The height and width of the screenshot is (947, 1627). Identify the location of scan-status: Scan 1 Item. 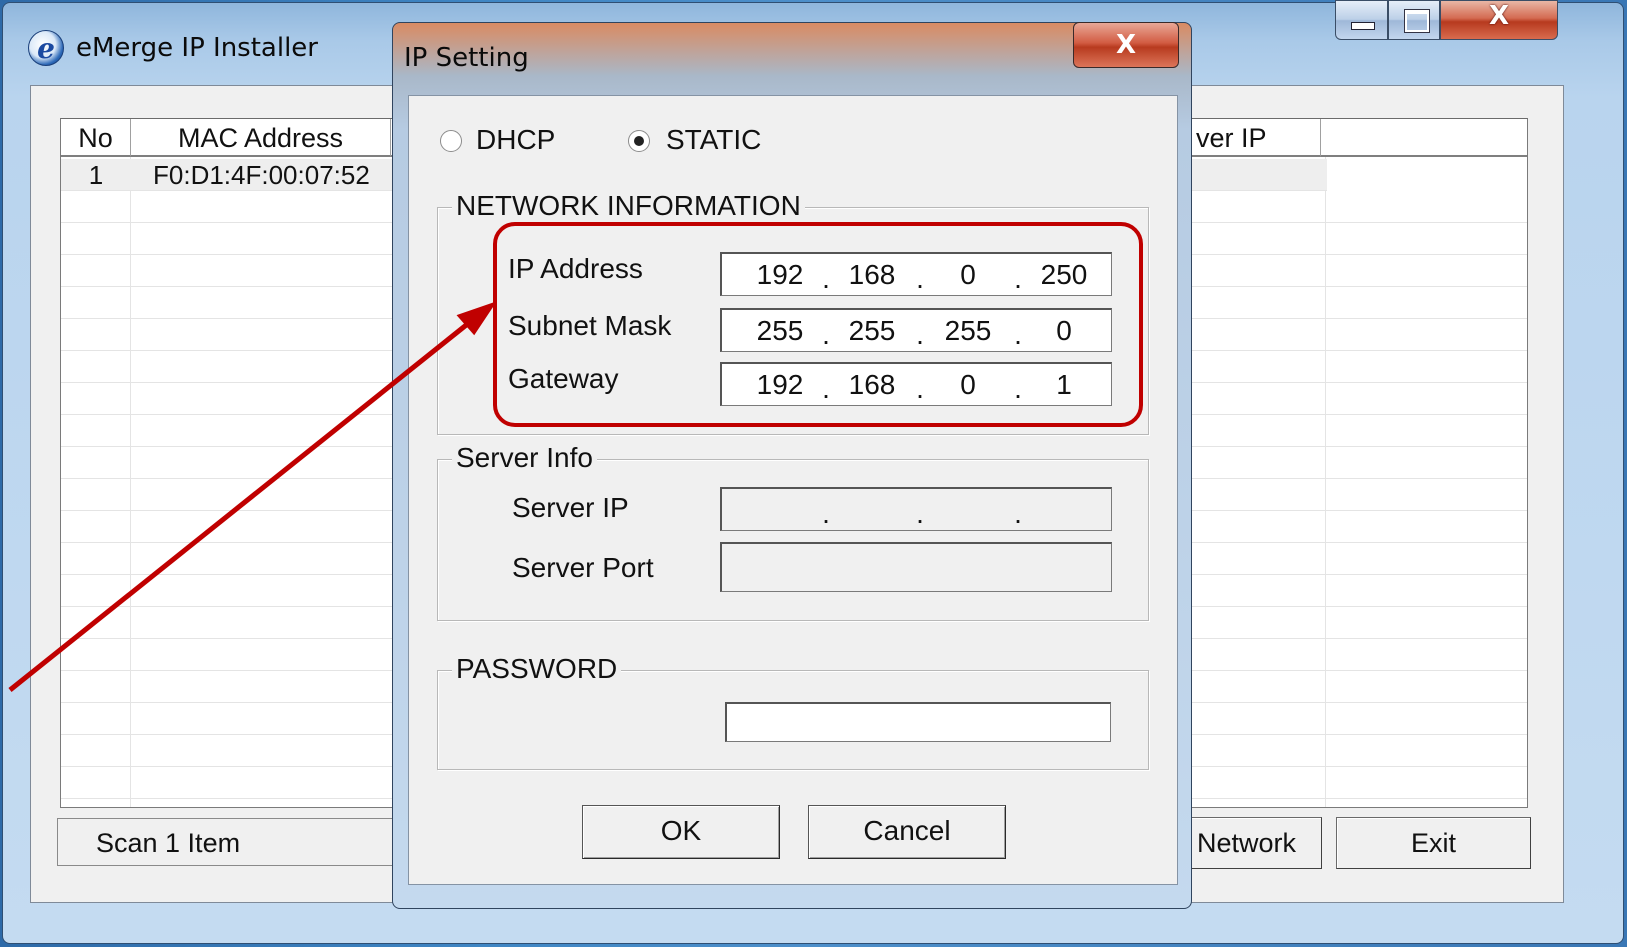
(227, 842).